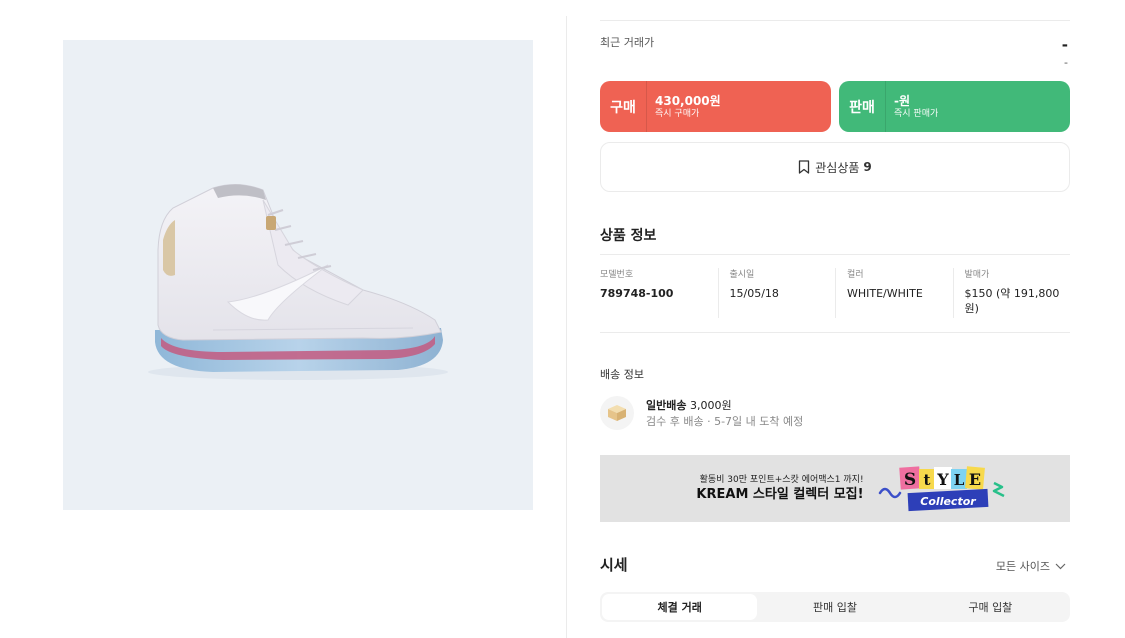 Image resolution: width=1125 pixels, height=638 pixels. Describe the element at coordinates (1066, 62) in the screenshot. I see `recent-price-diff: -` at that location.